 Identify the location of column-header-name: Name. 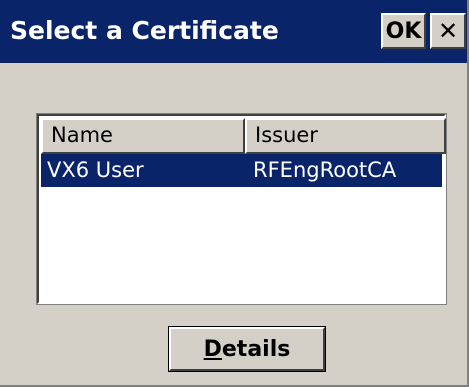
(143, 136).